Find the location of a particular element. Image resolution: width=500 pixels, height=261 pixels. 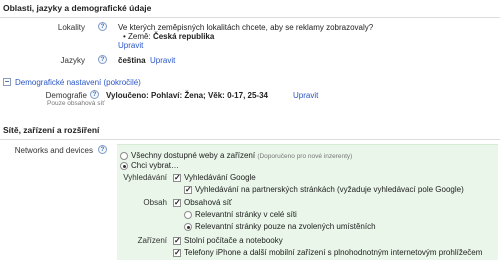

search-label: Vyhledávání is located at coordinates (145, 177).